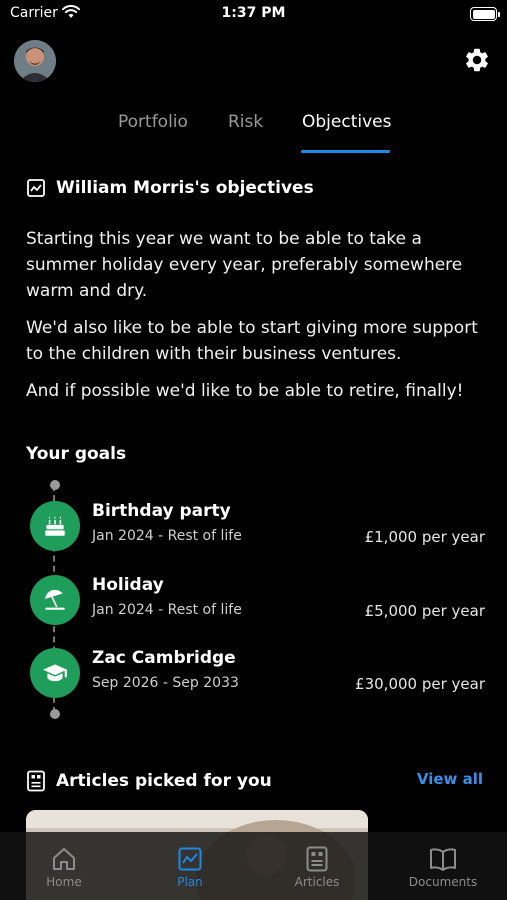  I want to click on battery-icon, so click(485, 14).